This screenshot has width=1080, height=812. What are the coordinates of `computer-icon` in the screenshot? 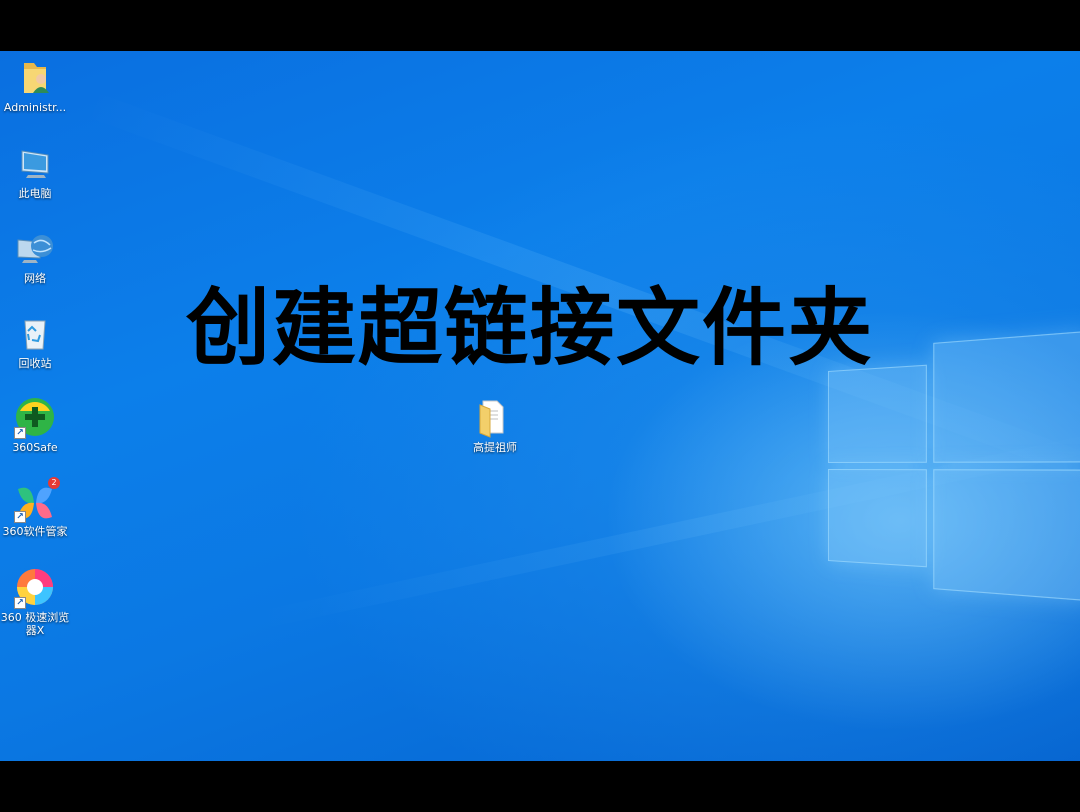 It's located at (35, 164).